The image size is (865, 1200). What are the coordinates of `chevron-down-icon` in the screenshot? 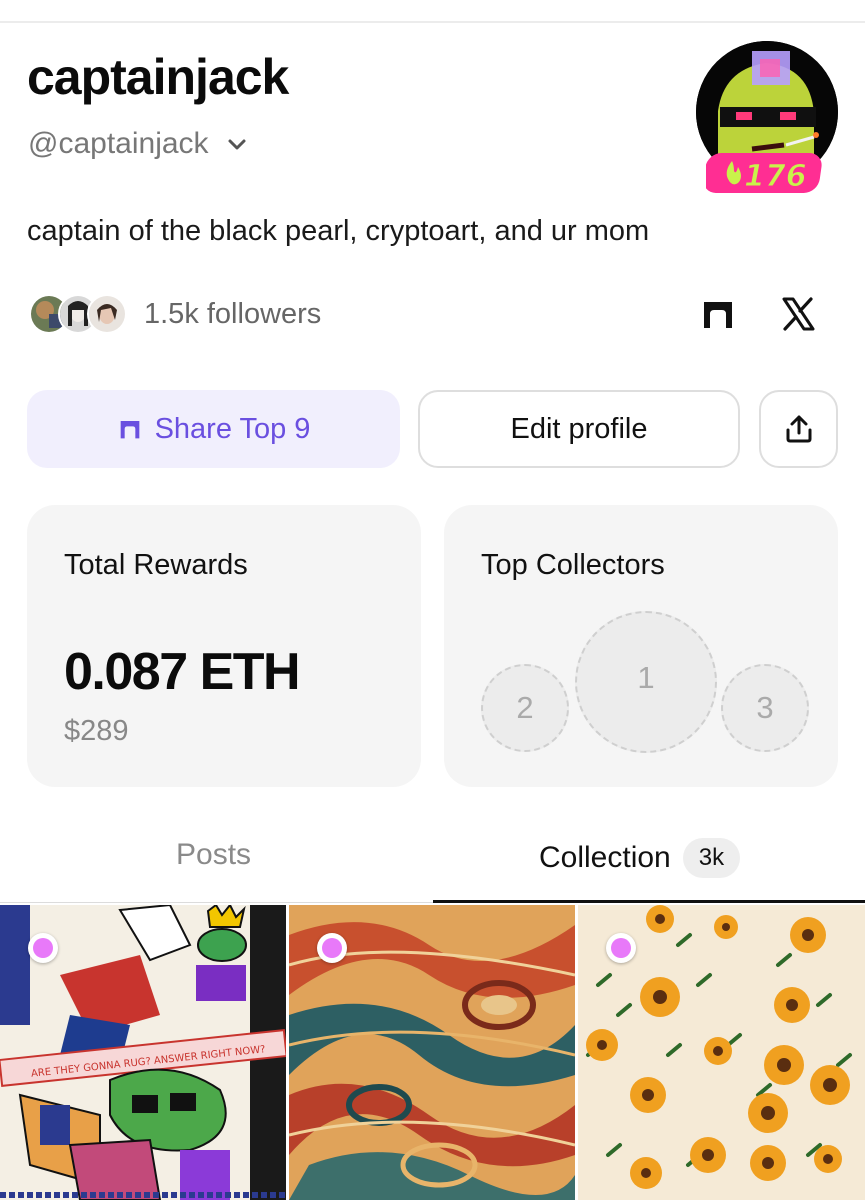 It's located at (237, 144).